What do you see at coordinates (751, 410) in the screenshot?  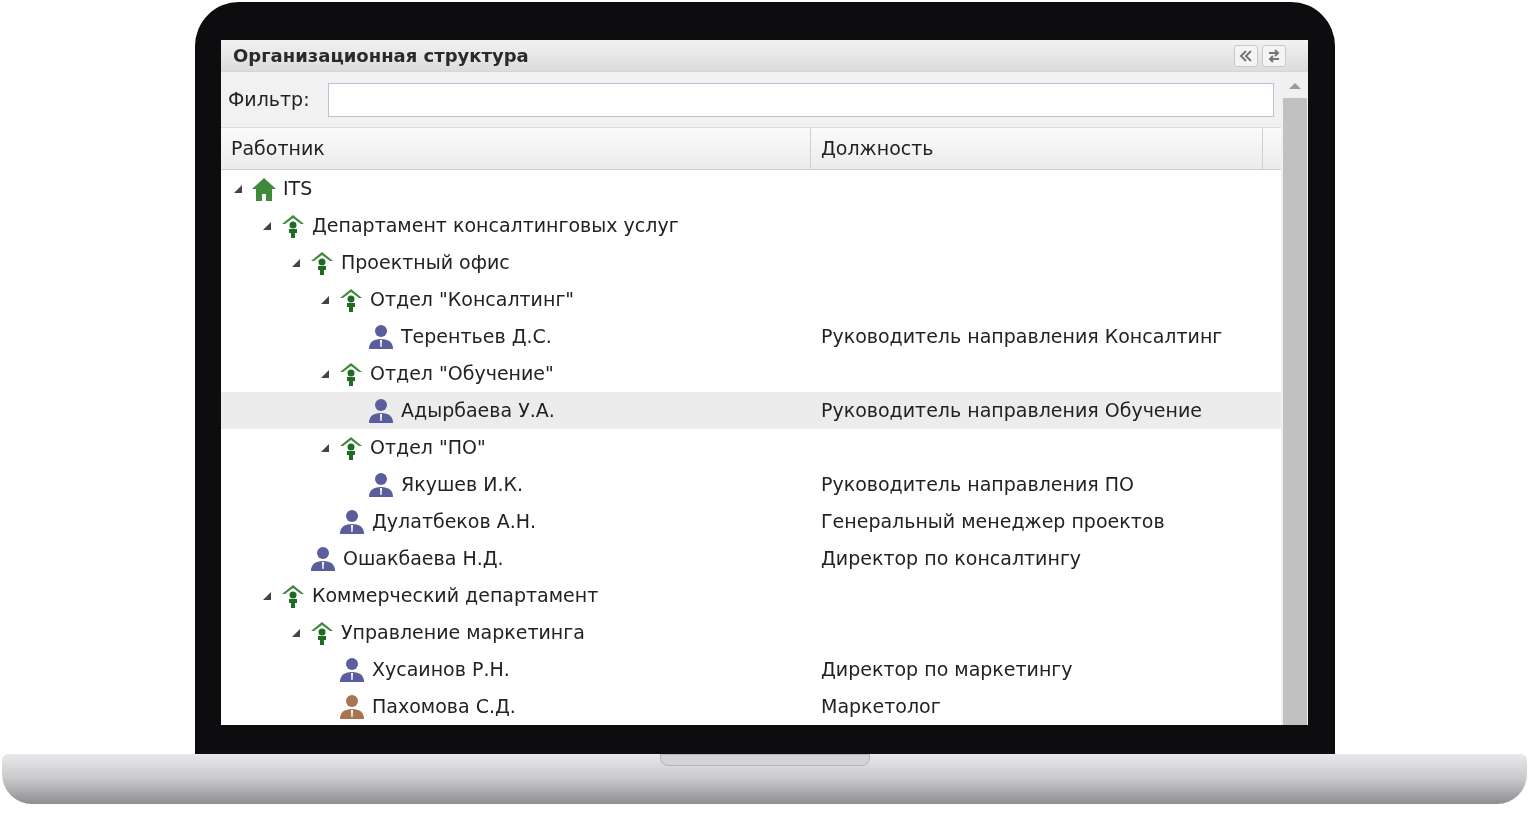 I see `tree-row: Адырбаева У.А. Руководитель направления Обучение` at bounding box center [751, 410].